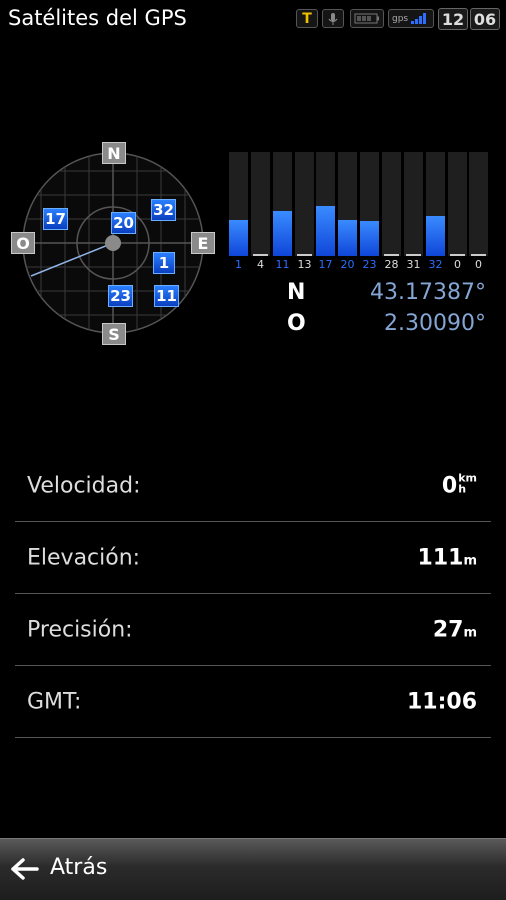 The width and height of the screenshot is (506, 900). What do you see at coordinates (260, 264) in the screenshot?
I see `signal-bar-label: 4` at bounding box center [260, 264].